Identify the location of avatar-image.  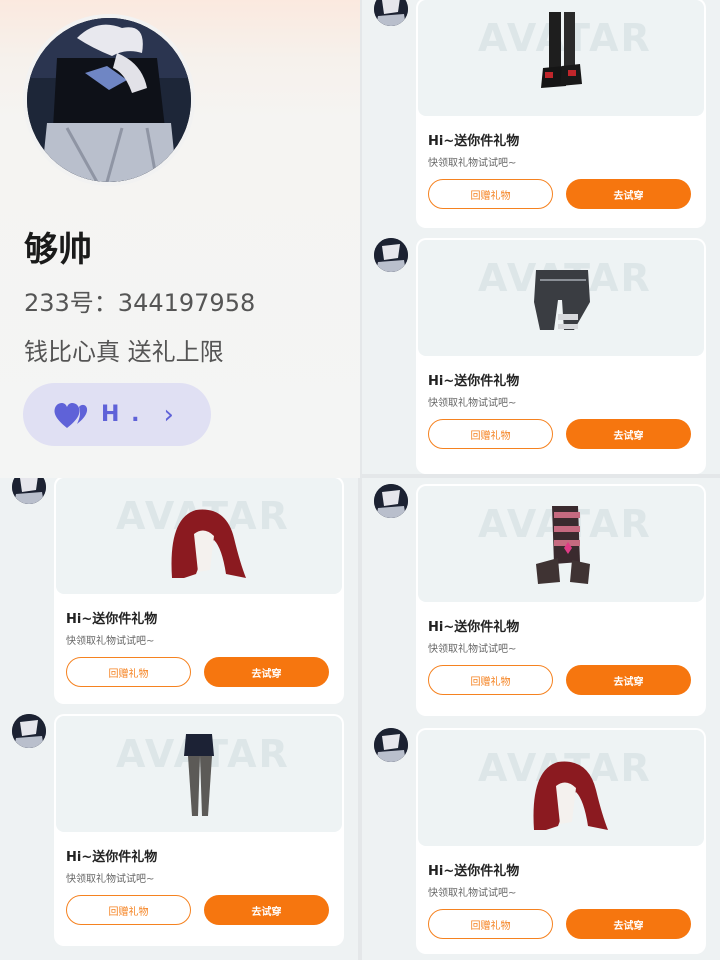
(109, 100).